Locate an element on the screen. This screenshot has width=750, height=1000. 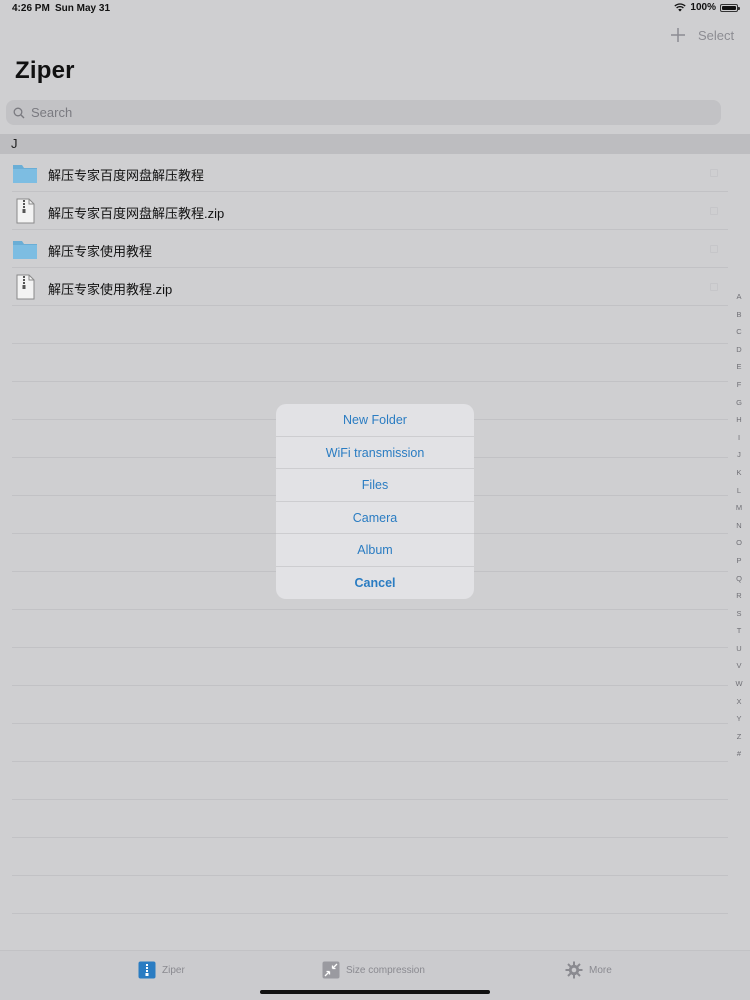
index-letter: D is located at coordinates (739, 350).